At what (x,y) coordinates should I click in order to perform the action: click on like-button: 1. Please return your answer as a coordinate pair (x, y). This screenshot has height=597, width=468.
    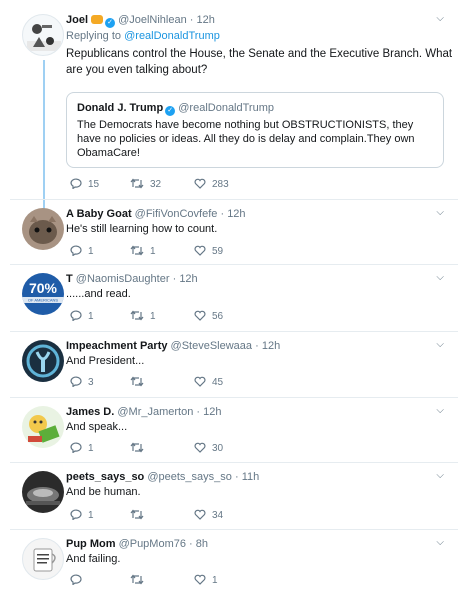
    Looking at the image, I should click on (206, 580).